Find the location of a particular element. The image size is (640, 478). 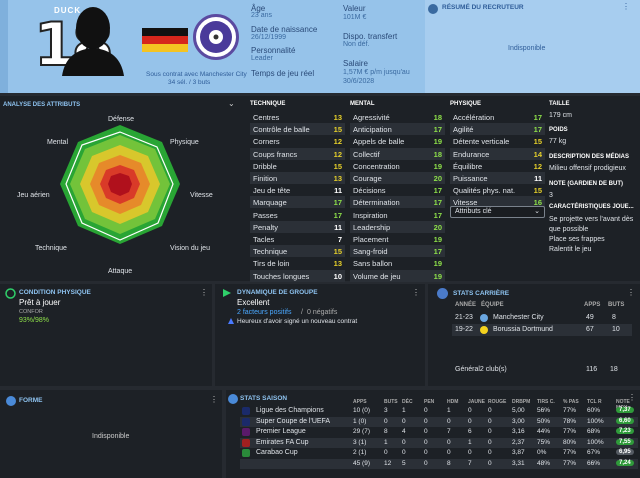

key-attributes-select: Attributs clé ⌄ is located at coordinates (497, 212).